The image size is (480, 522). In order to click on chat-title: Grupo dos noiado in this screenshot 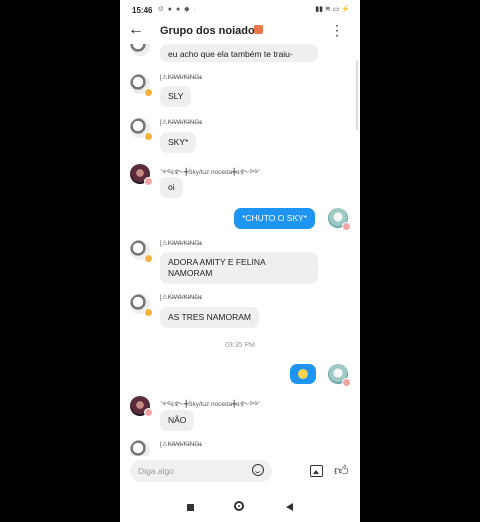, I will do `click(207, 31)`.